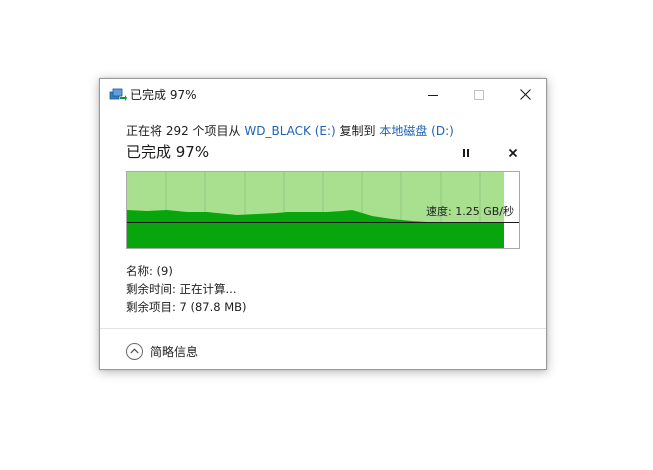 The width and height of the screenshot is (653, 470). Describe the element at coordinates (323, 328) in the screenshot. I see `footer-divider` at that location.